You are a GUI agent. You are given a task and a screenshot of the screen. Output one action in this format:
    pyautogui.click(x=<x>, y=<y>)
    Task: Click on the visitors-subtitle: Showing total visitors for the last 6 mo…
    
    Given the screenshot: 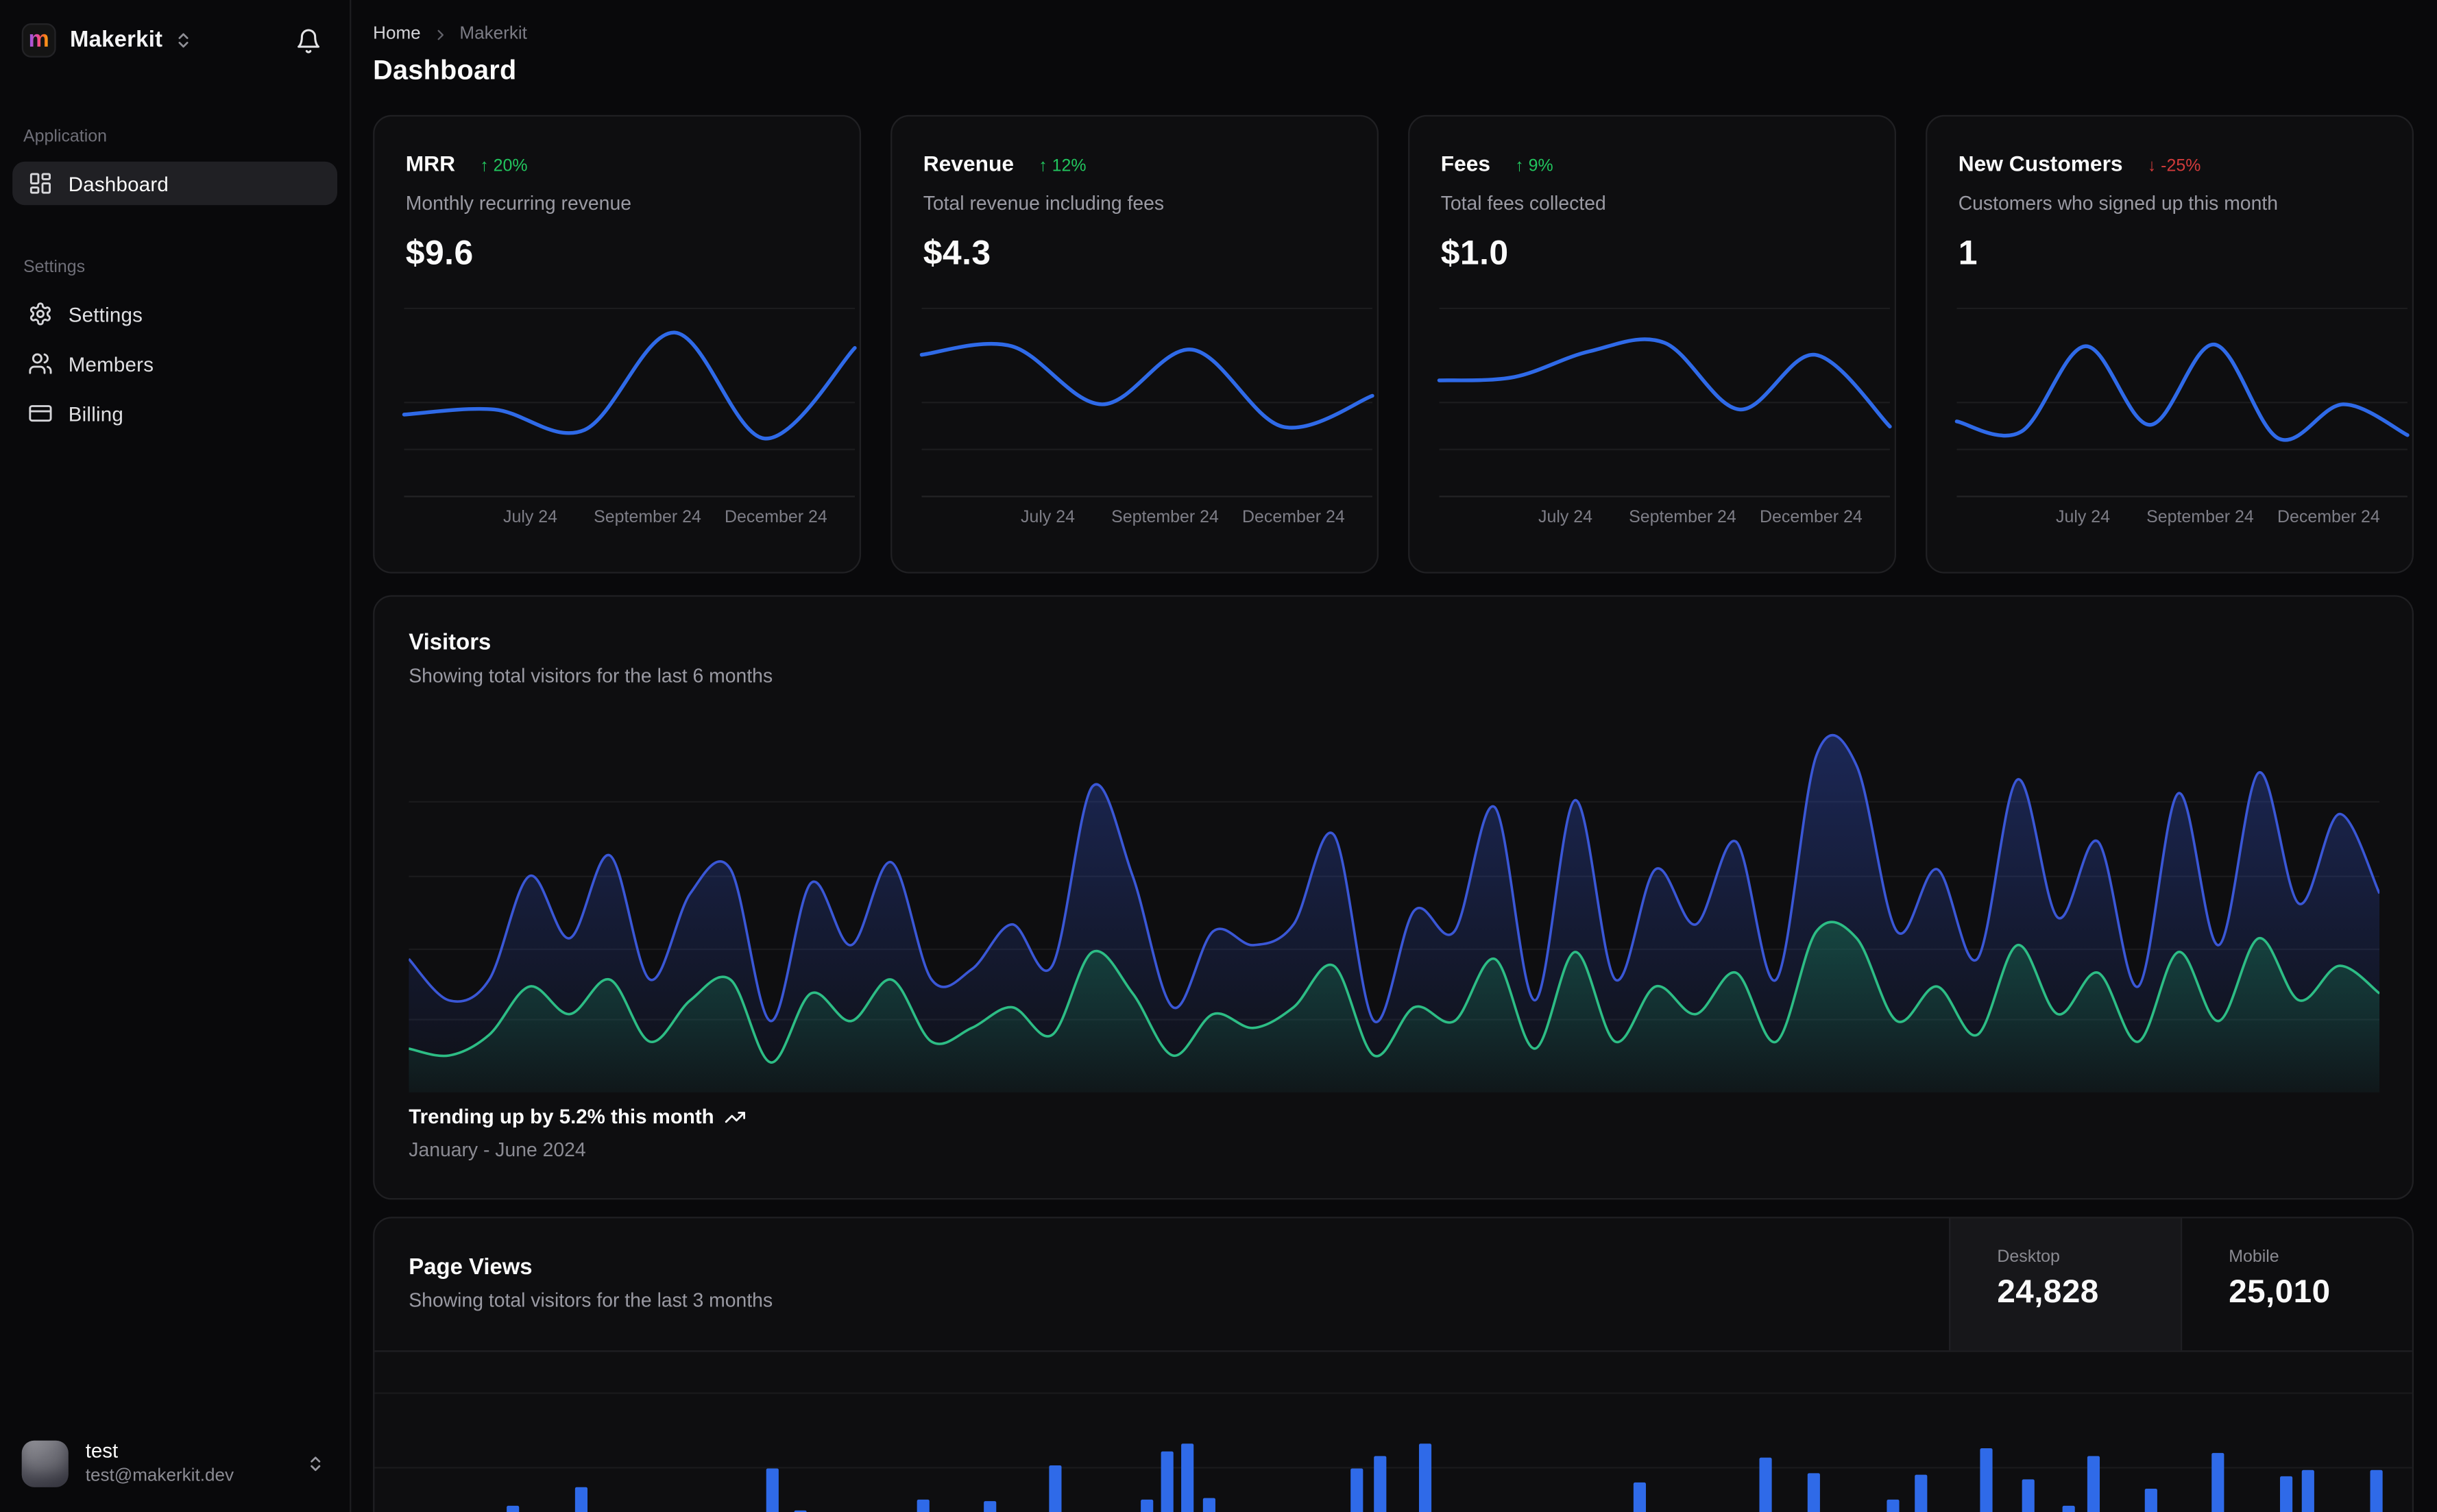 What is the action you would take?
    pyautogui.click(x=591, y=676)
    